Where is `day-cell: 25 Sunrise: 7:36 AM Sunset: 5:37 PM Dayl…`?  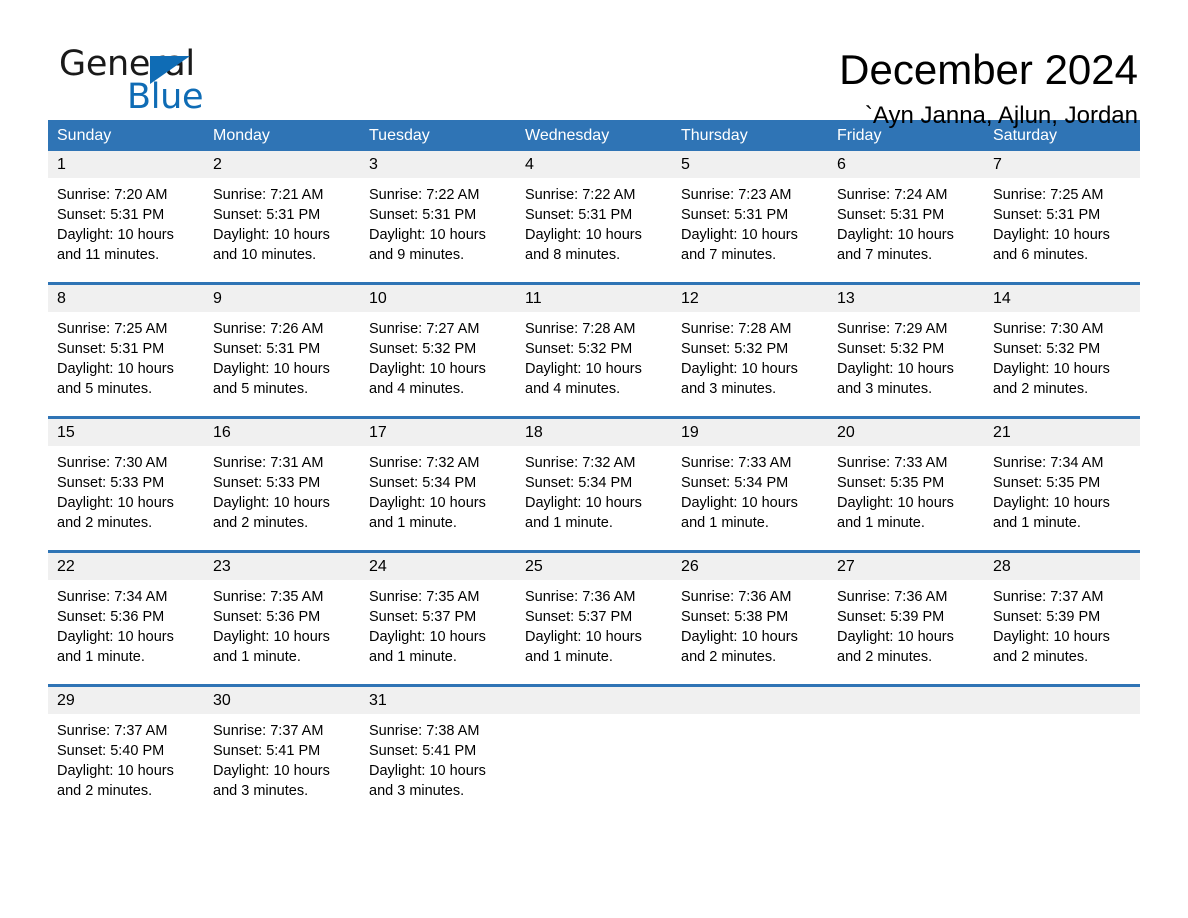 day-cell: 25 Sunrise: 7:36 AM Sunset: 5:37 PM Dayl… is located at coordinates (594, 618).